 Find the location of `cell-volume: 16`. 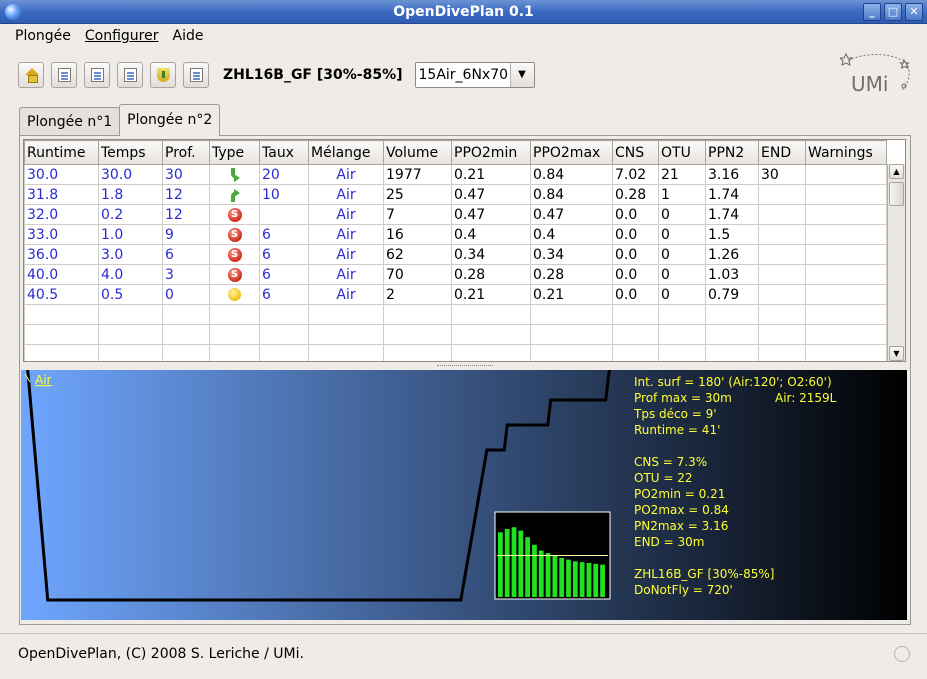

cell-volume: 16 is located at coordinates (417, 234).